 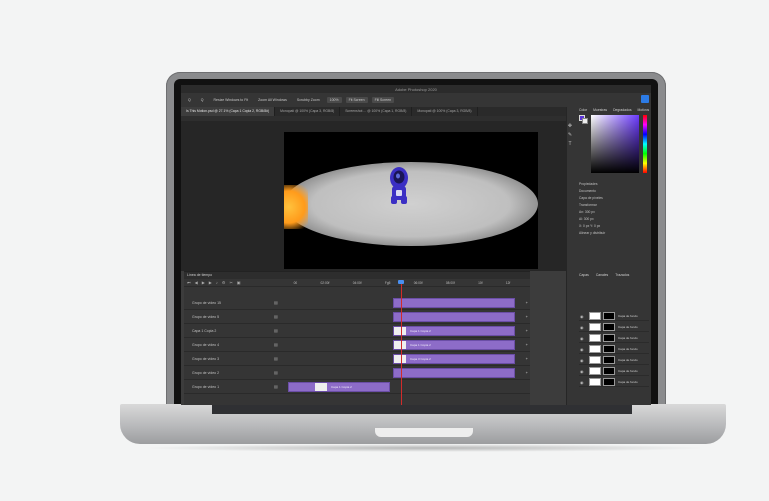 I want to click on tab-color: Color, so click(x=583, y=110).